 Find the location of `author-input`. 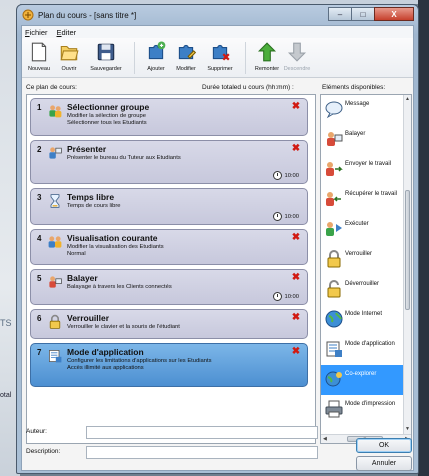

author-input is located at coordinates (202, 432).